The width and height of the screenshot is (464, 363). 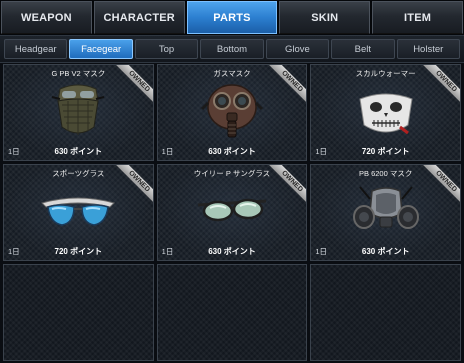 I want to click on tab-weapon: WEAPON, so click(x=46, y=17).